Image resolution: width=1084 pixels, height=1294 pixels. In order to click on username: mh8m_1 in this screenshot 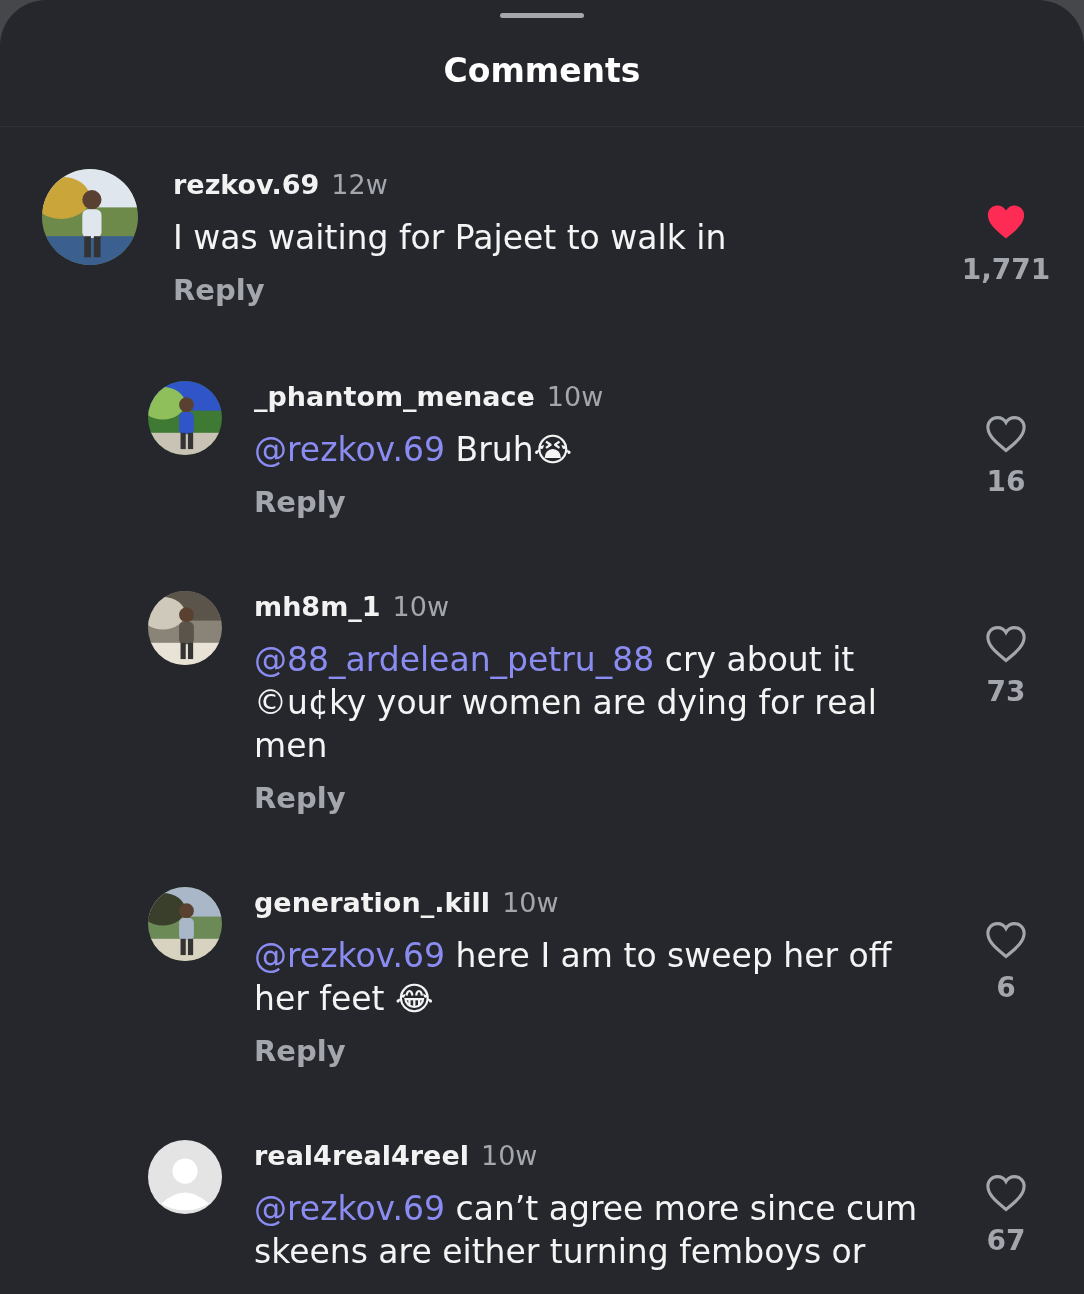, I will do `click(317, 606)`.